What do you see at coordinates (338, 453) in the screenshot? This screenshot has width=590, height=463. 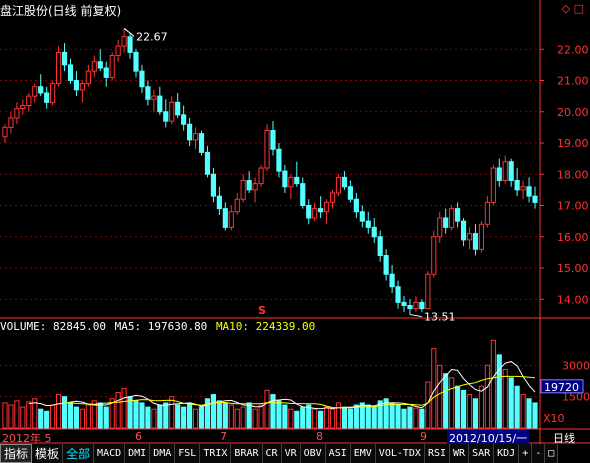 I see `tab-asi: ASI` at bounding box center [338, 453].